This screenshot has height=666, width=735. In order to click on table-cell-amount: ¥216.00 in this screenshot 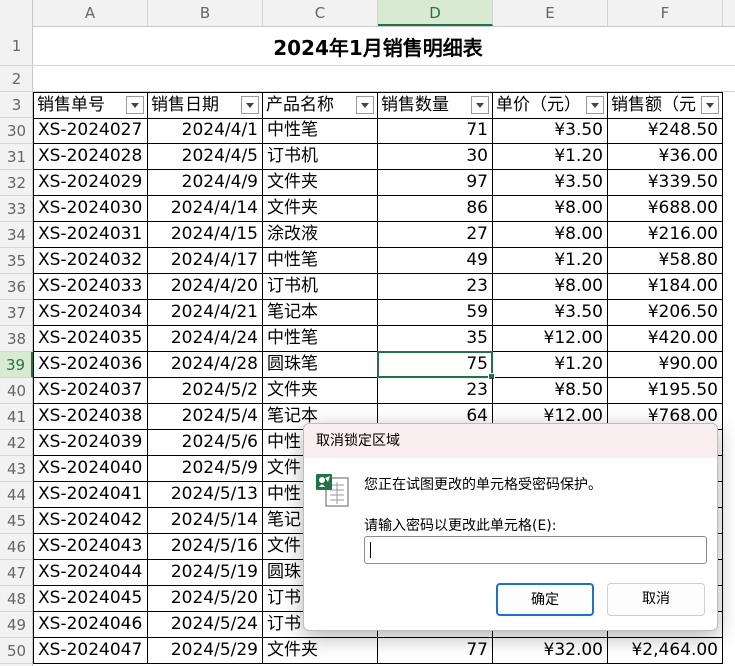, I will do `click(665, 235)`.